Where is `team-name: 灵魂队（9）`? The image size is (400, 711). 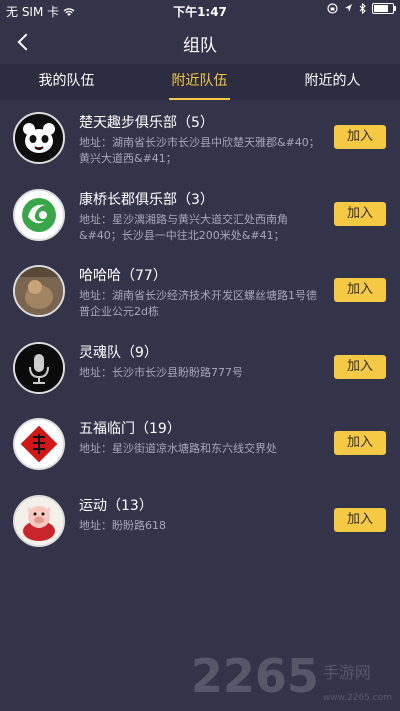 team-name: 灵魂队（9） is located at coordinates (118, 352).